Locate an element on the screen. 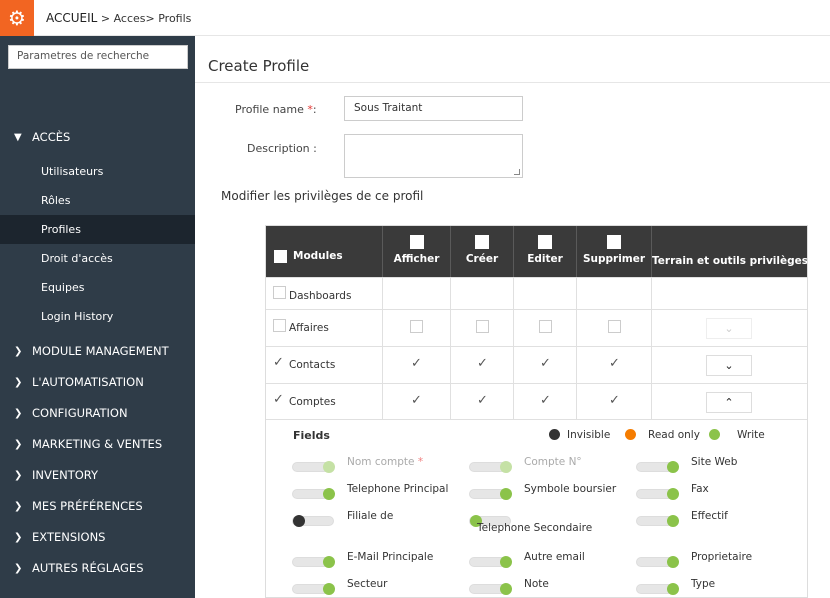  chevron-up-icon: ⌃ is located at coordinates (729, 402).